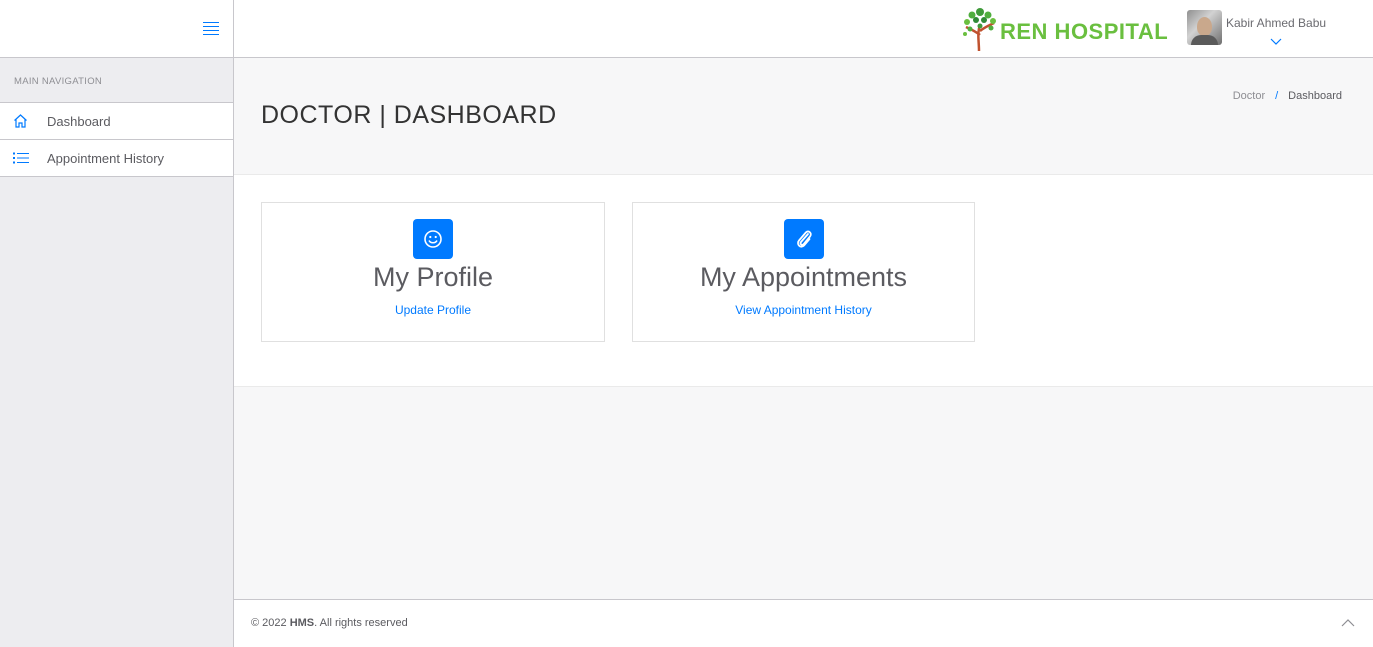  I want to click on profile-card: My Profile Update Profile, so click(433, 272).